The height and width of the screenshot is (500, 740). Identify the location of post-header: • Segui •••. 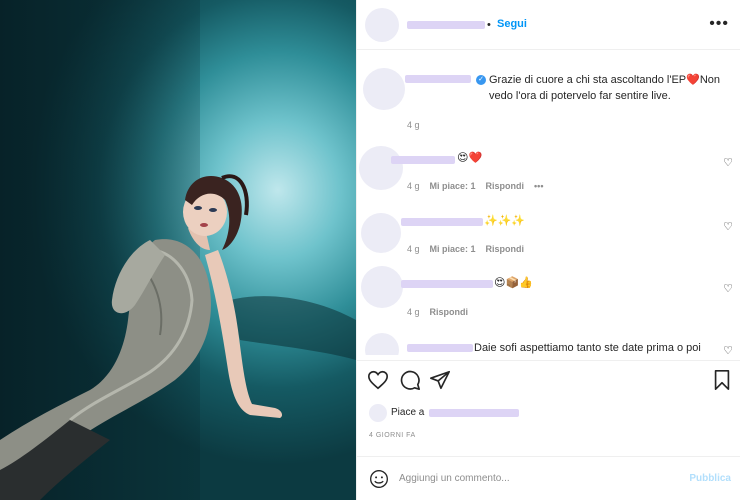
(548, 25).